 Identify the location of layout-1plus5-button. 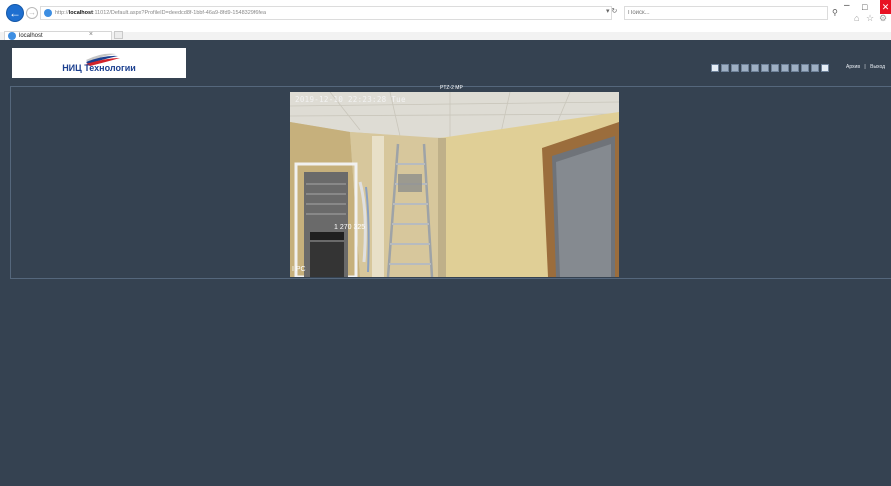
(745, 68).